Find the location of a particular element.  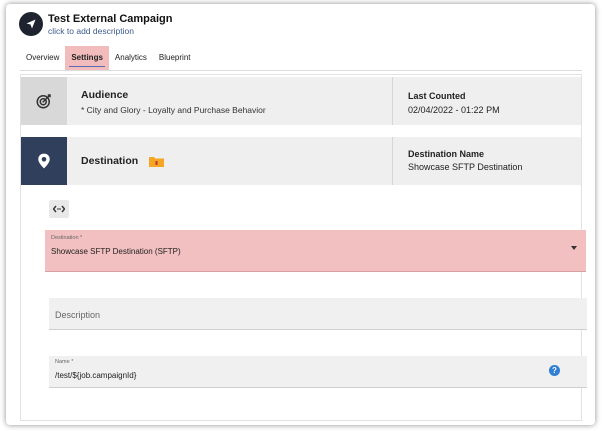

name-input: Name * /test/${job.campaignId} ? is located at coordinates (318, 372).